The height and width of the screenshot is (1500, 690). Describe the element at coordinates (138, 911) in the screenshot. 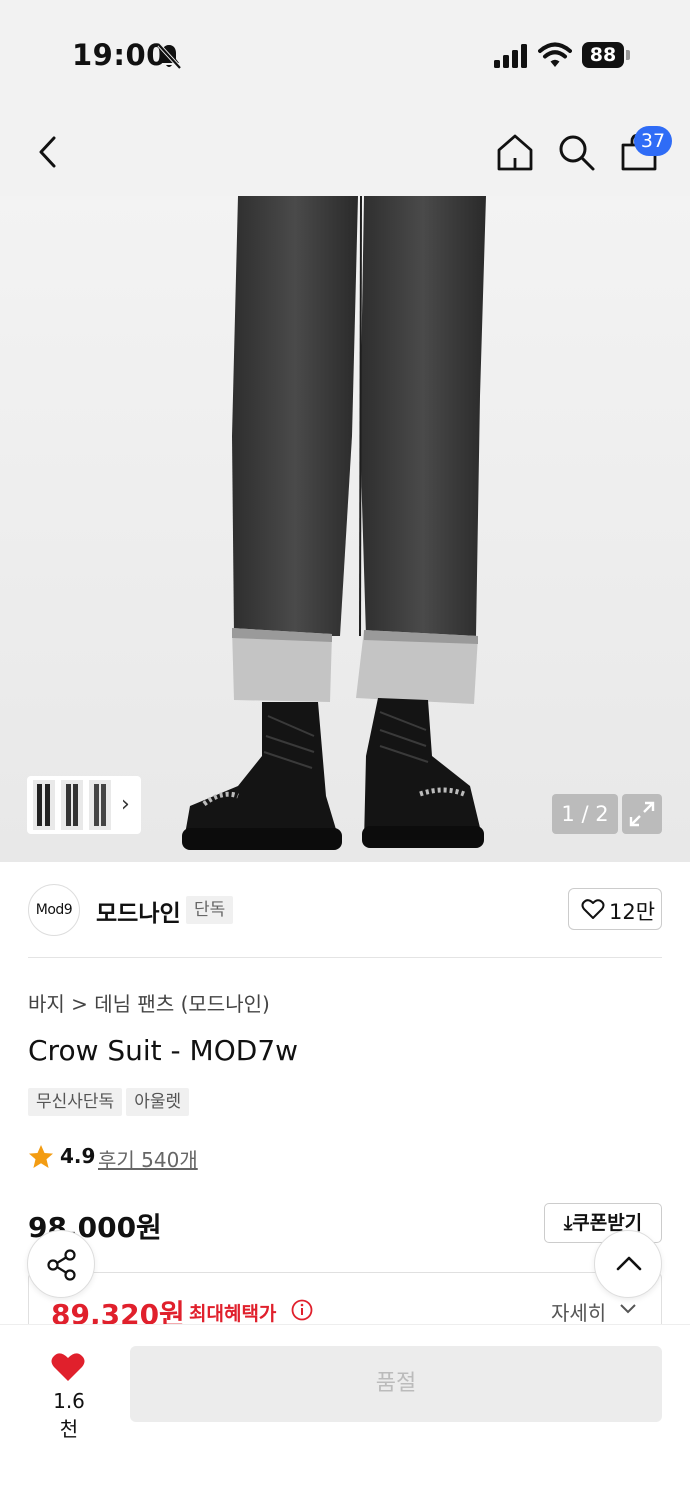

I see `brand-name: 모드나인` at that location.